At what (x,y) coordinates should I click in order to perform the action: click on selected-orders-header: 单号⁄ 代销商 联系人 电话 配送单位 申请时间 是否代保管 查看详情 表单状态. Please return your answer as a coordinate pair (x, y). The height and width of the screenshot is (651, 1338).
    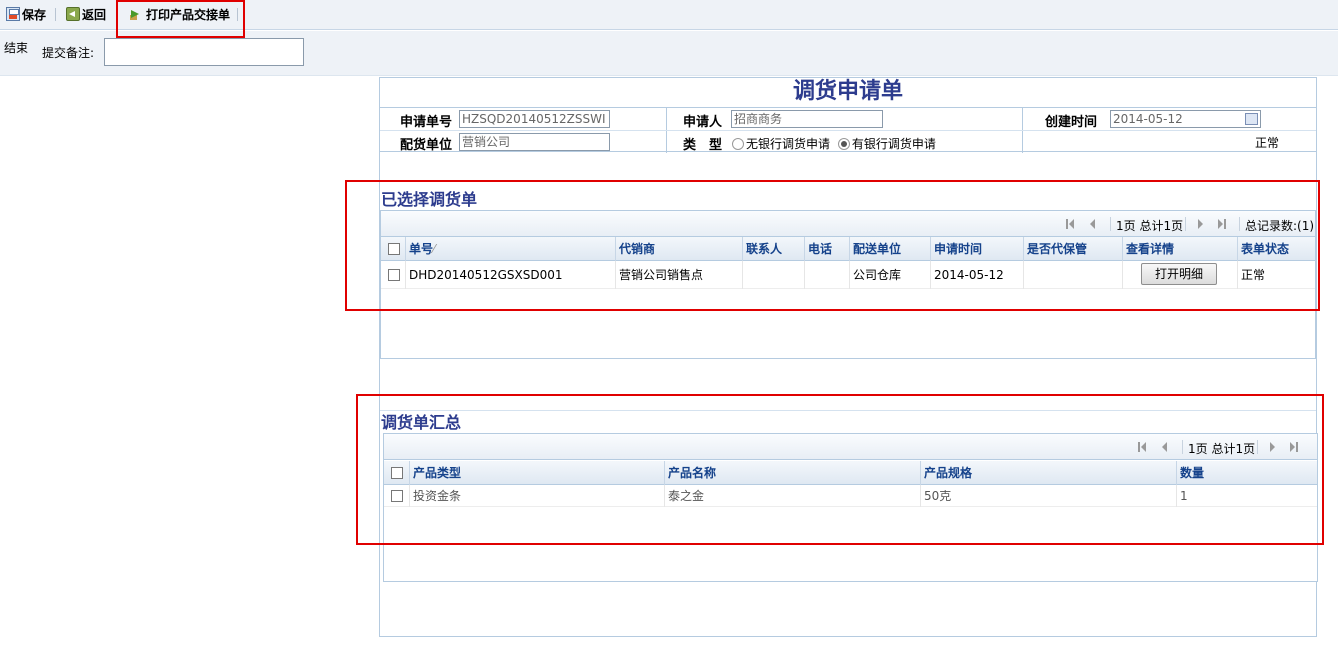
    Looking at the image, I should click on (848, 249).